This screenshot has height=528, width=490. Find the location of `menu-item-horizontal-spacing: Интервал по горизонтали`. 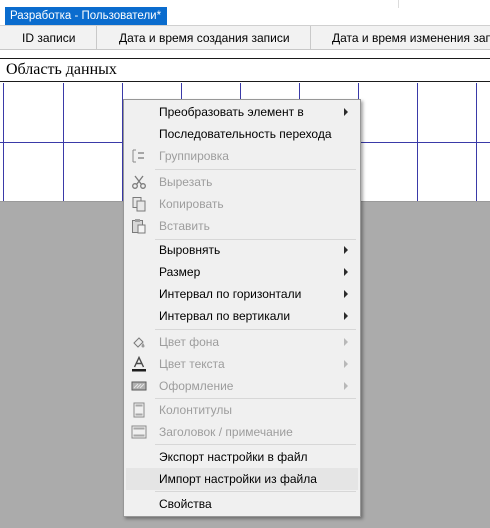

menu-item-horizontal-spacing: Интервал по горизонтали is located at coordinates (242, 294).